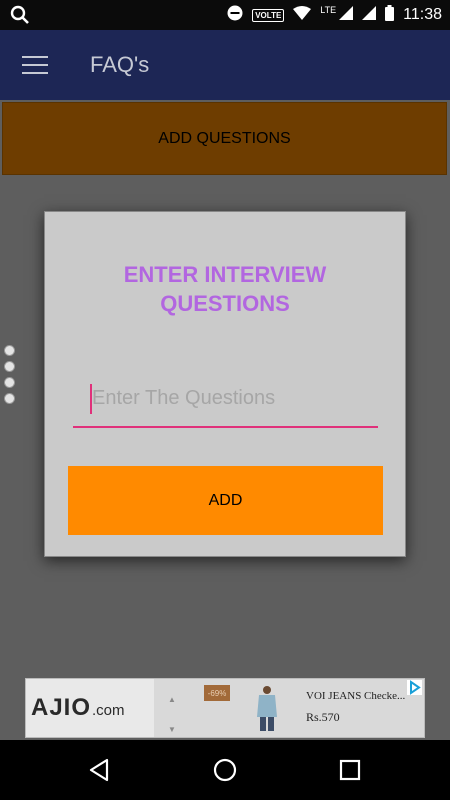  What do you see at coordinates (20, 17) in the screenshot?
I see `search-icon` at bounding box center [20, 17].